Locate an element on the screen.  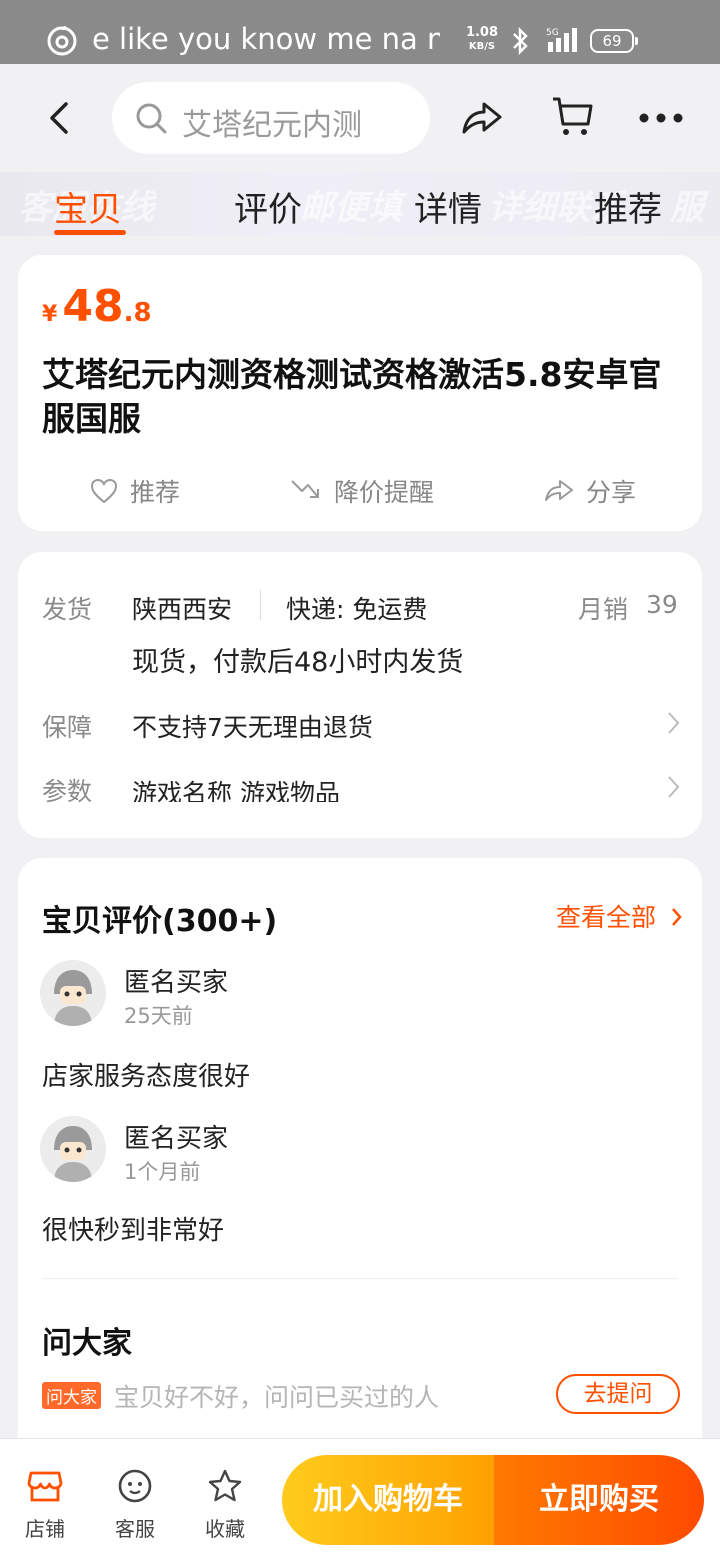
product-price: ¥ 48.8 is located at coordinates (97, 306).